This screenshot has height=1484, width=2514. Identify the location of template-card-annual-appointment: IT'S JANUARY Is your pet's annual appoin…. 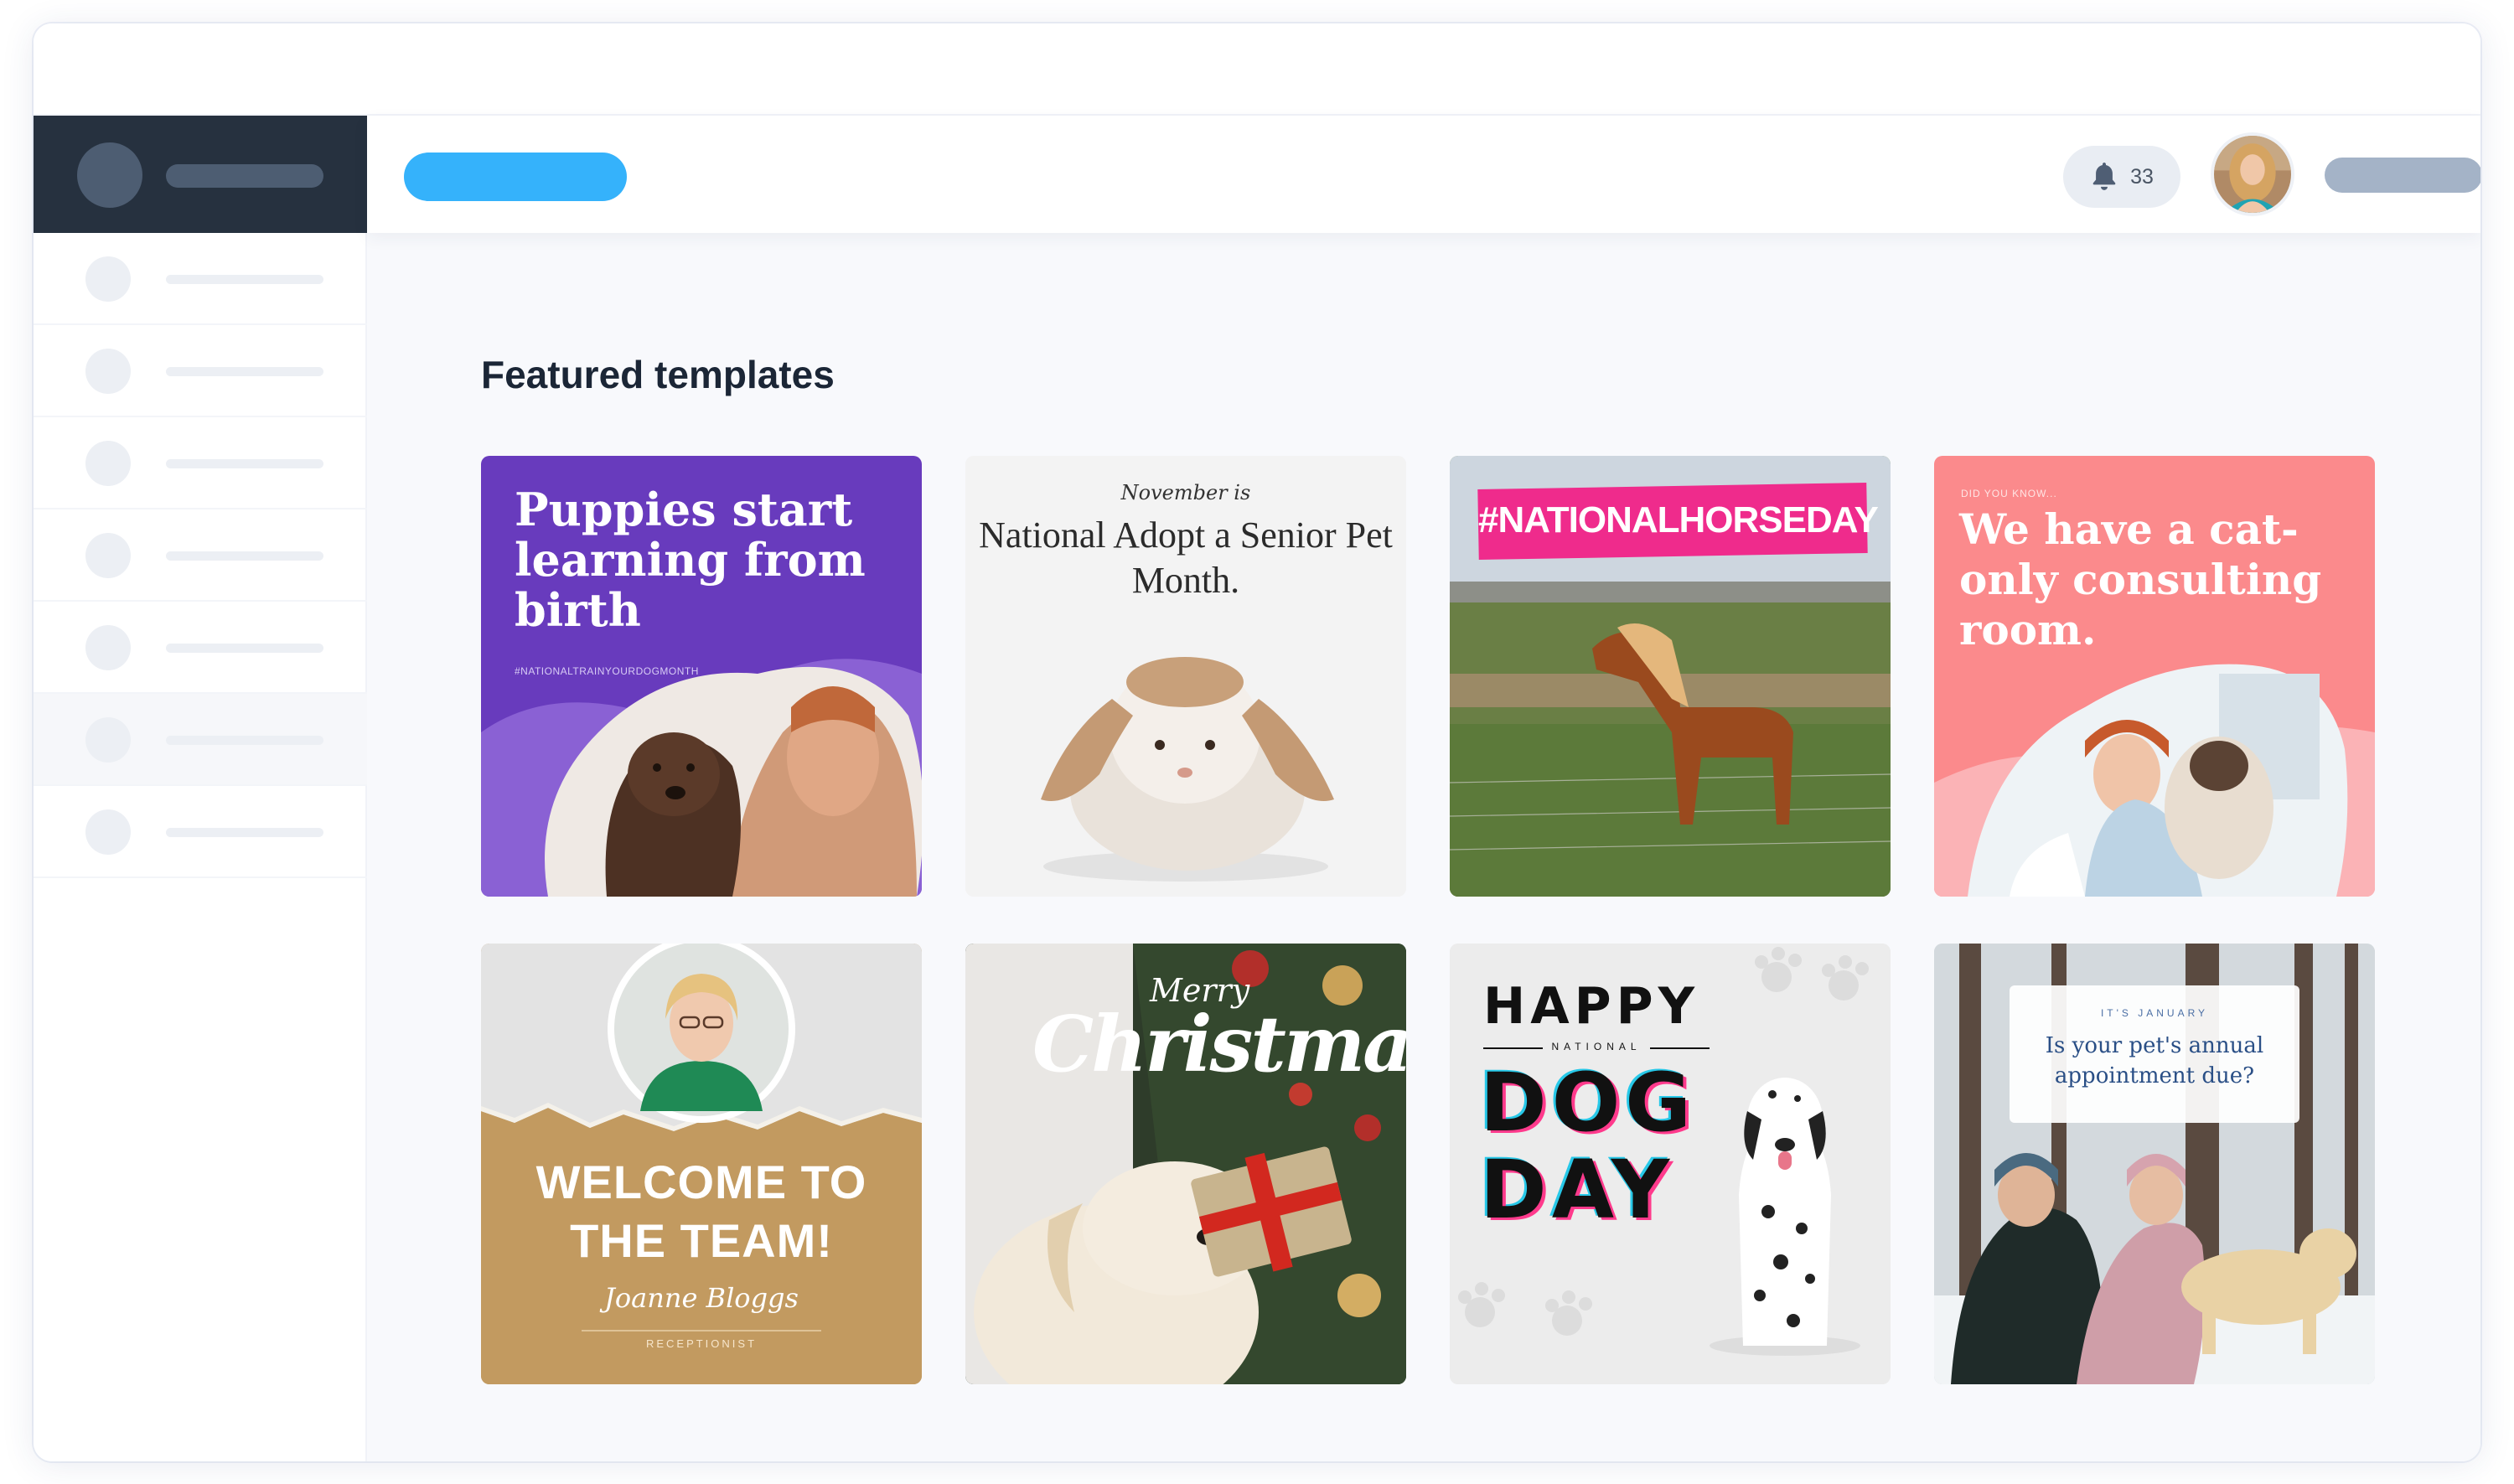
(2154, 1164).